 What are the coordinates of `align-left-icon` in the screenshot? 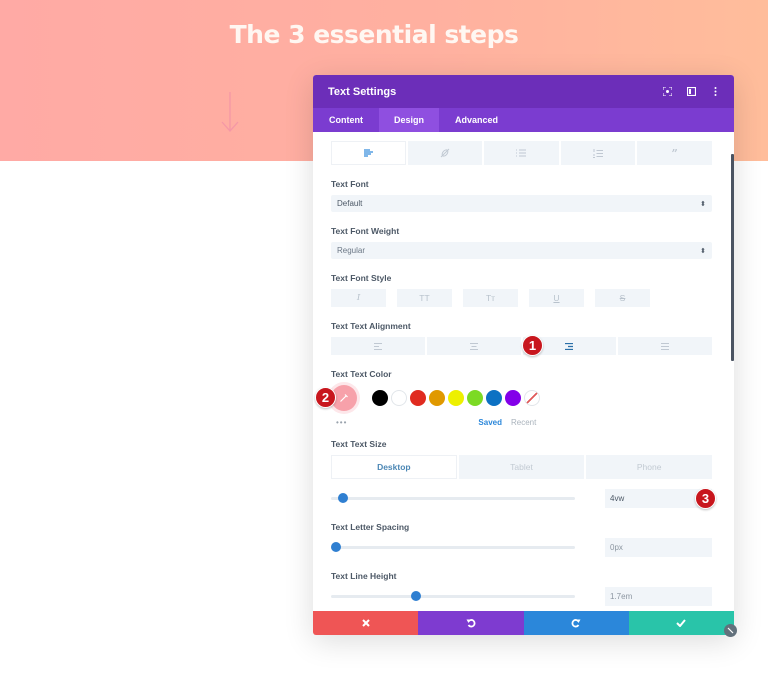 It's located at (377, 346).